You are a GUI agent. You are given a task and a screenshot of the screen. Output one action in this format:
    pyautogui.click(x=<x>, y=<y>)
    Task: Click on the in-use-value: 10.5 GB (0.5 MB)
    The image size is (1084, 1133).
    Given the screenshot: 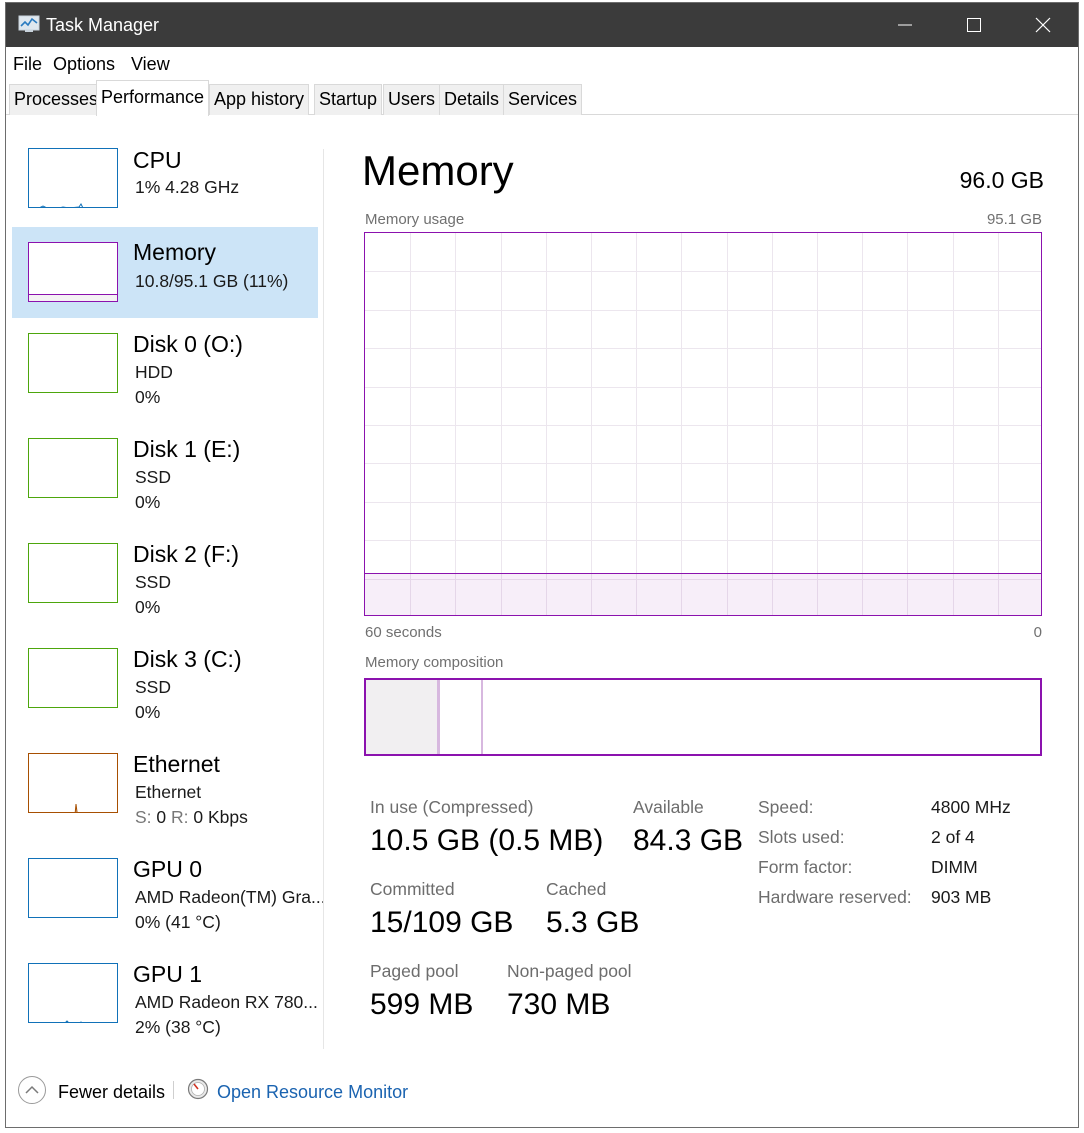 What is the action you would take?
    pyautogui.click(x=487, y=840)
    